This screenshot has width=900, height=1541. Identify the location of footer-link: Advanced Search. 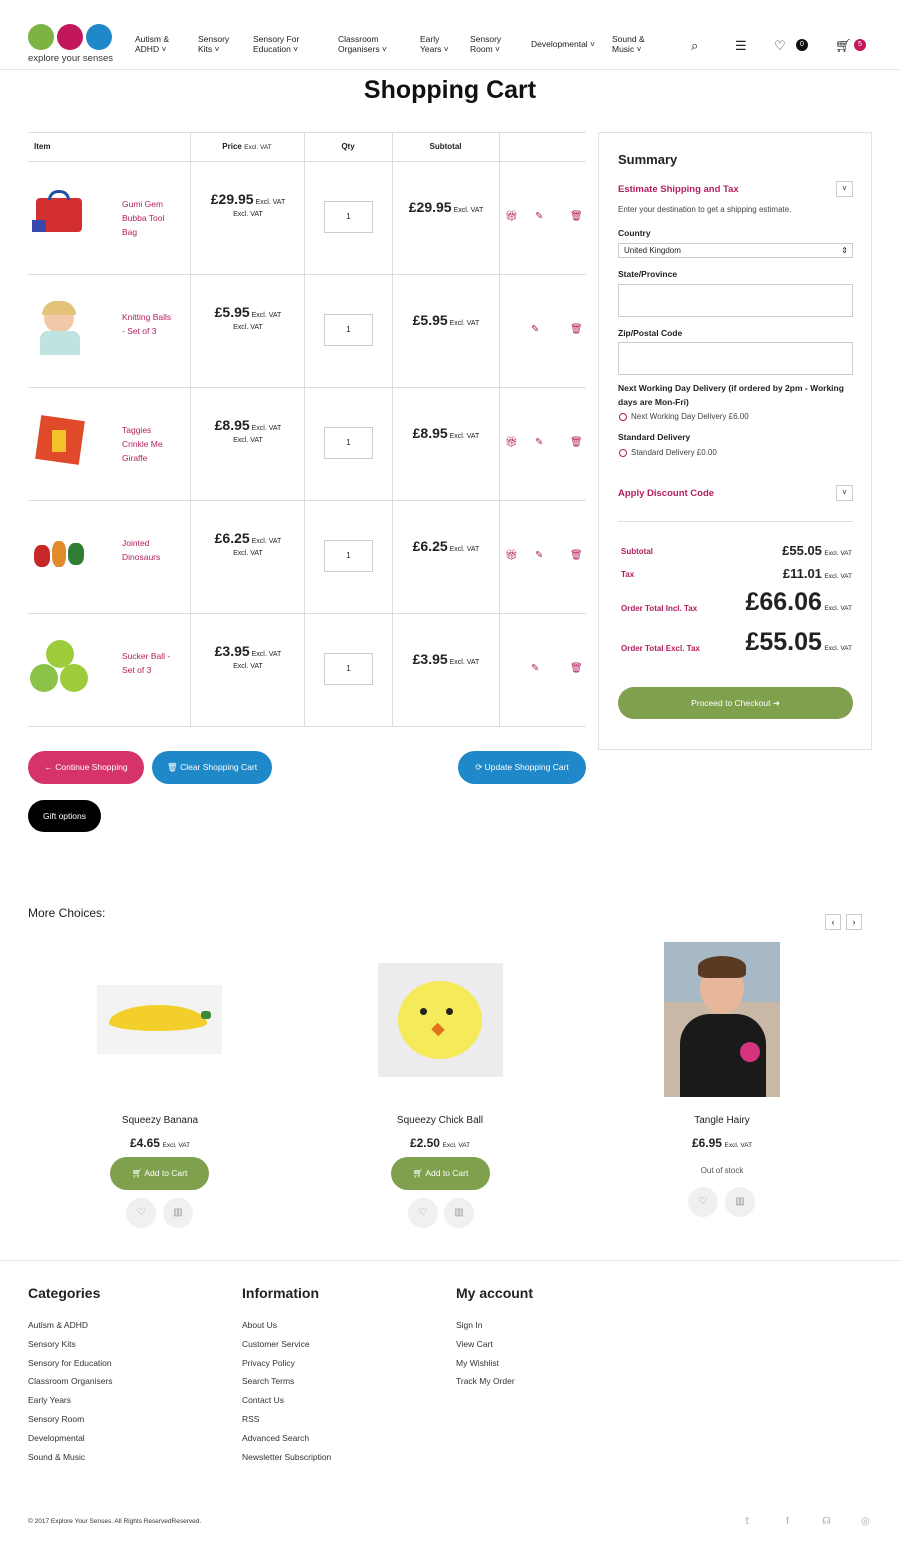
(286, 1438).